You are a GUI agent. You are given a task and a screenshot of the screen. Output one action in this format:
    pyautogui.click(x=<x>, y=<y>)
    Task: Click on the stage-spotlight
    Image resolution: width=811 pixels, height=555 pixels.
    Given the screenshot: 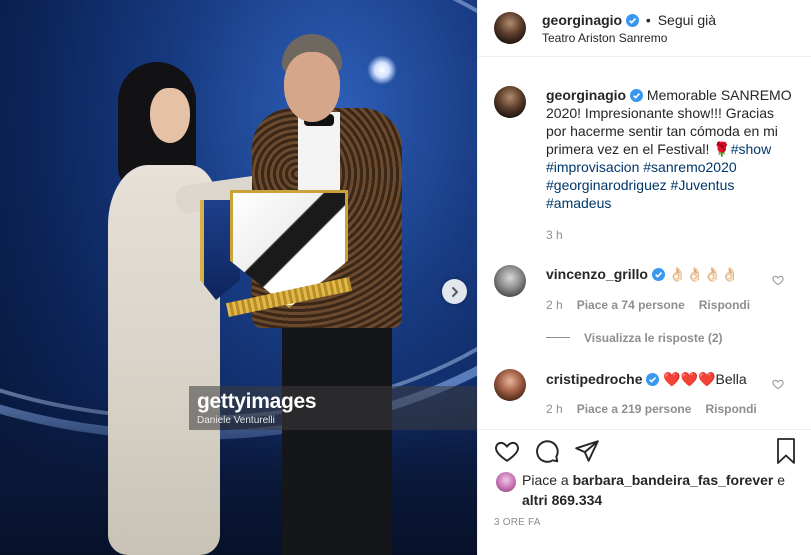 What is the action you would take?
    pyautogui.click(x=382, y=70)
    